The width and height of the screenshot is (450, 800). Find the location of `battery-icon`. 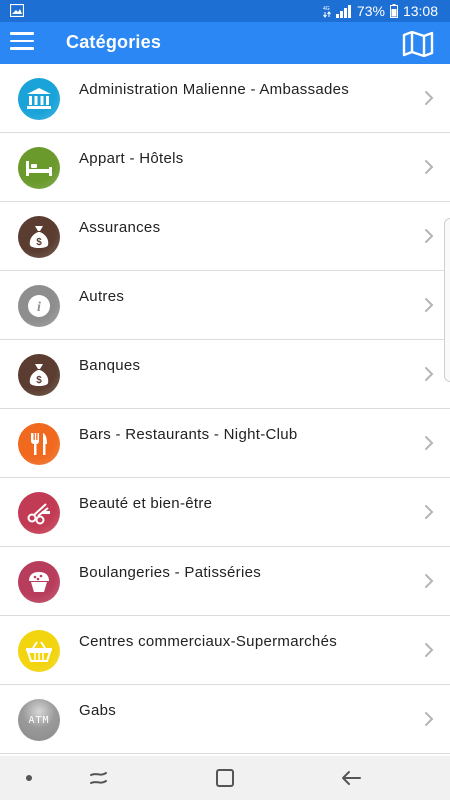

battery-icon is located at coordinates (393, 11).